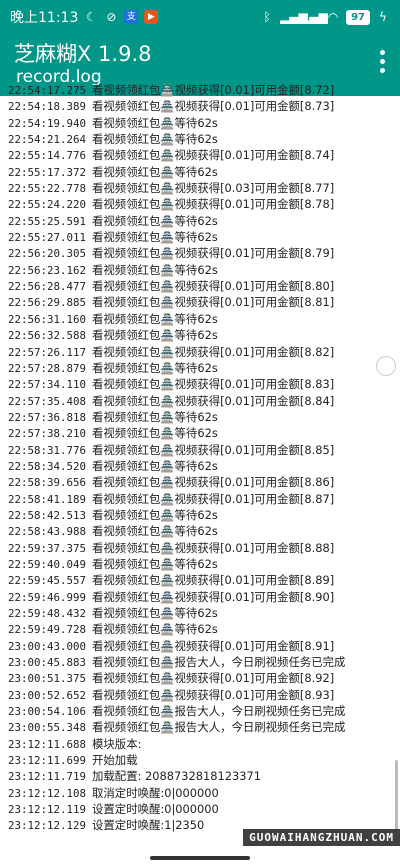  Describe the element at coordinates (213, 155) in the screenshot. I see `log-message: 看视频领红包🏯视频获得[0.01]可用金额[8.74]` at that location.